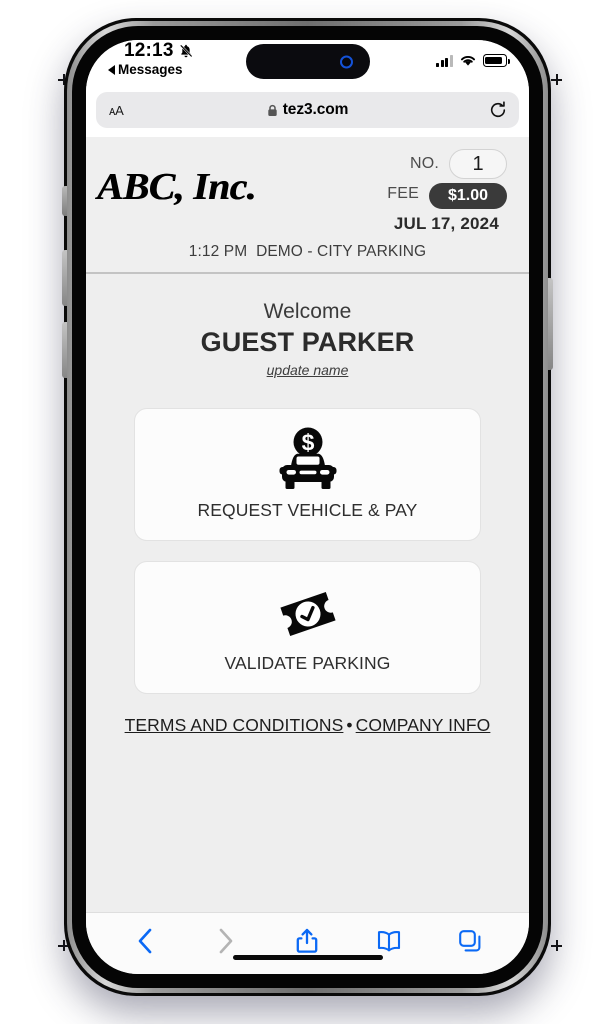  Describe the element at coordinates (64, 201) in the screenshot. I see `silent-switch` at that location.